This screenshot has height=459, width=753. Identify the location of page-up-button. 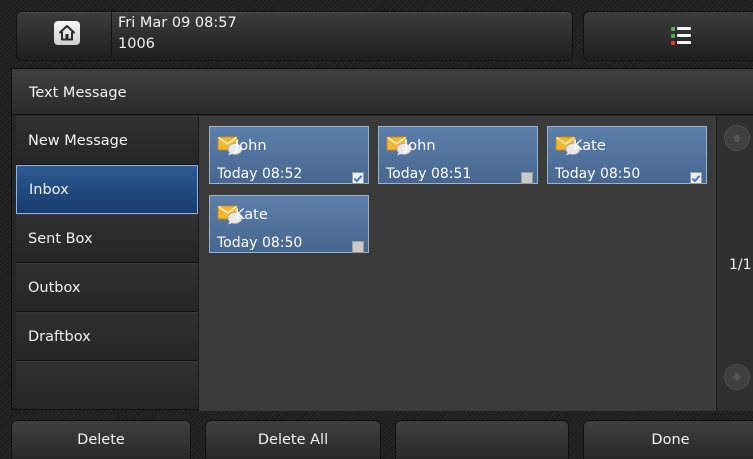
(737, 138).